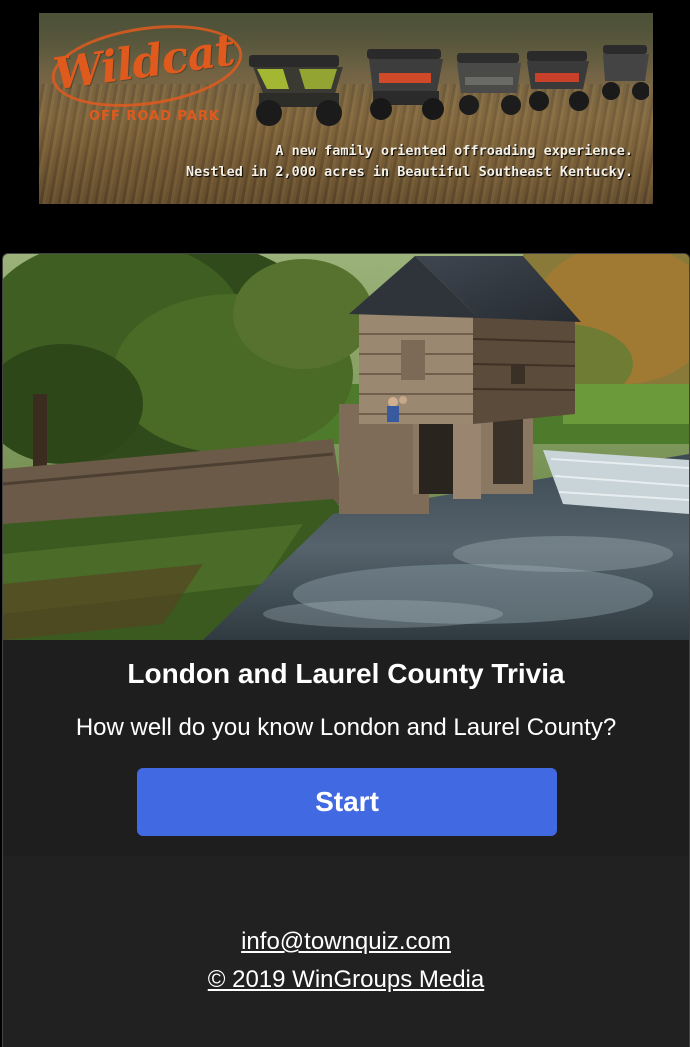 The image size is (690, 1047). I want to click on contact-email-link: info@townquiz.com, so click(346, 942).